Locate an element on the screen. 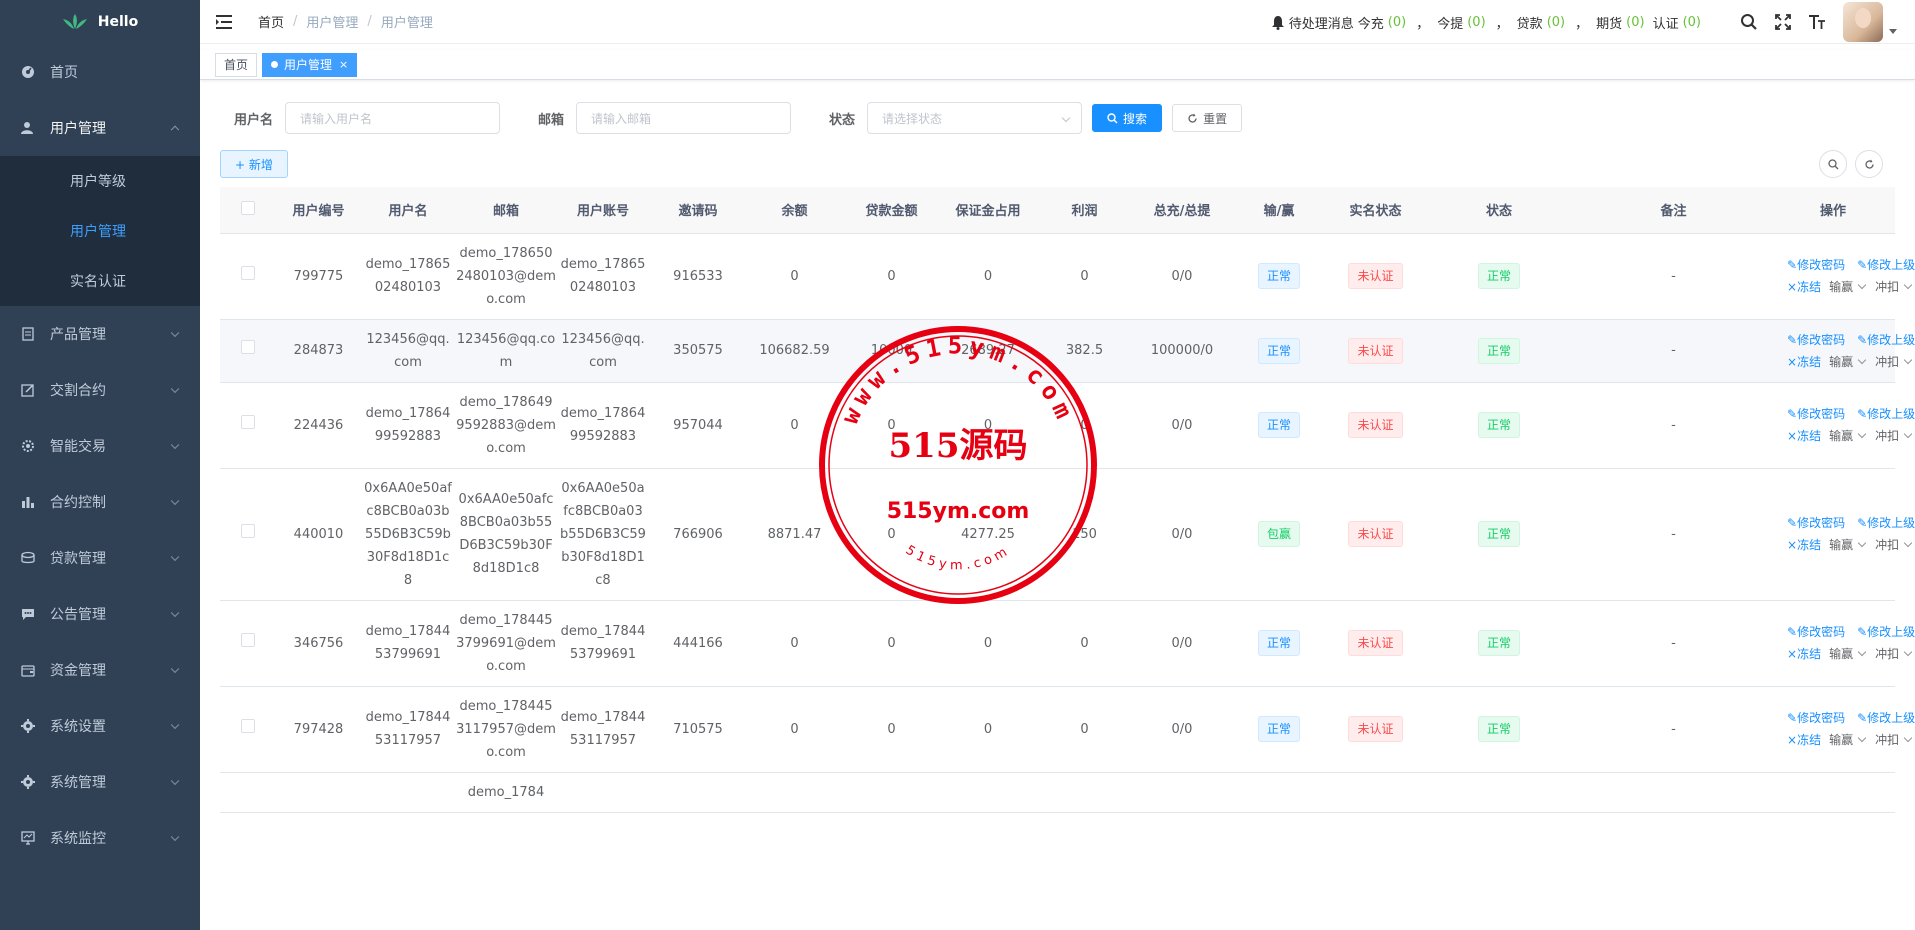 This screenshot has width=1915, height=930. sidebar-item: 用户管理 is located at coordinates (100, 128).